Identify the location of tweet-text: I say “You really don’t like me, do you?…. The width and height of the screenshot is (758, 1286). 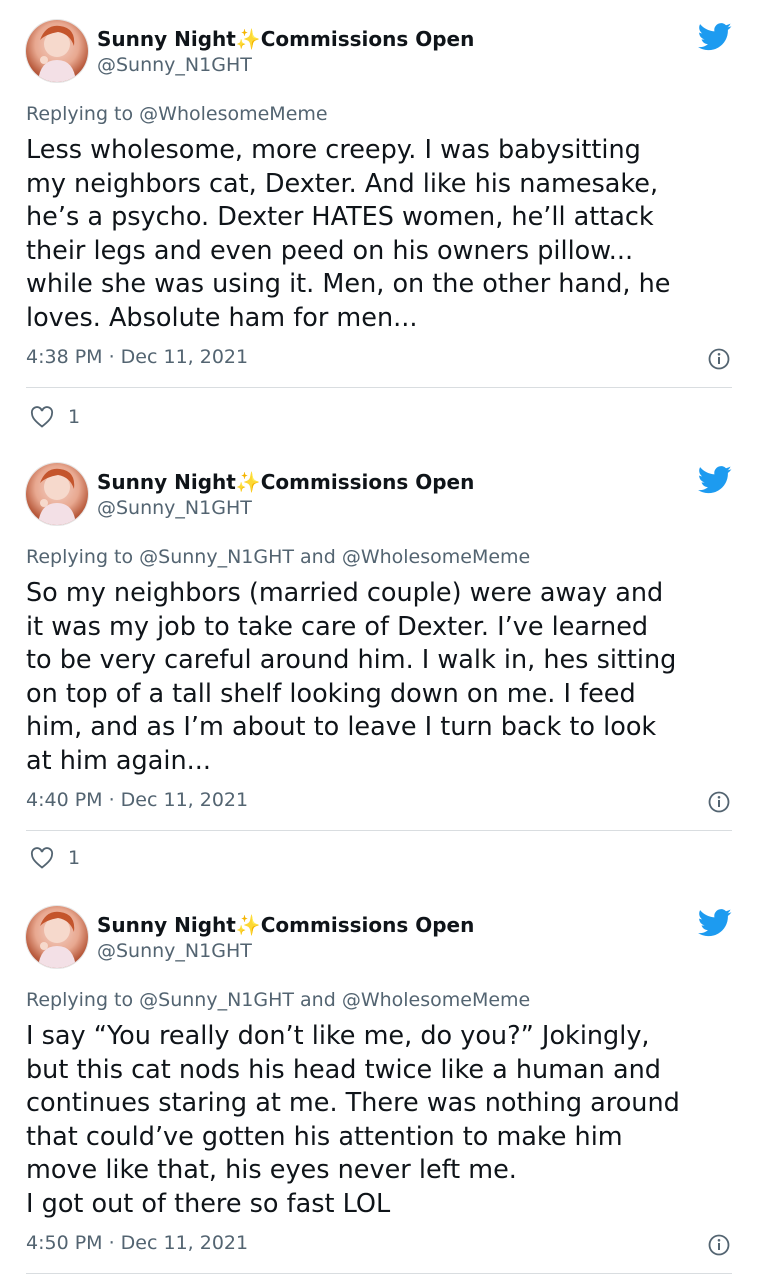
(353, 1120).